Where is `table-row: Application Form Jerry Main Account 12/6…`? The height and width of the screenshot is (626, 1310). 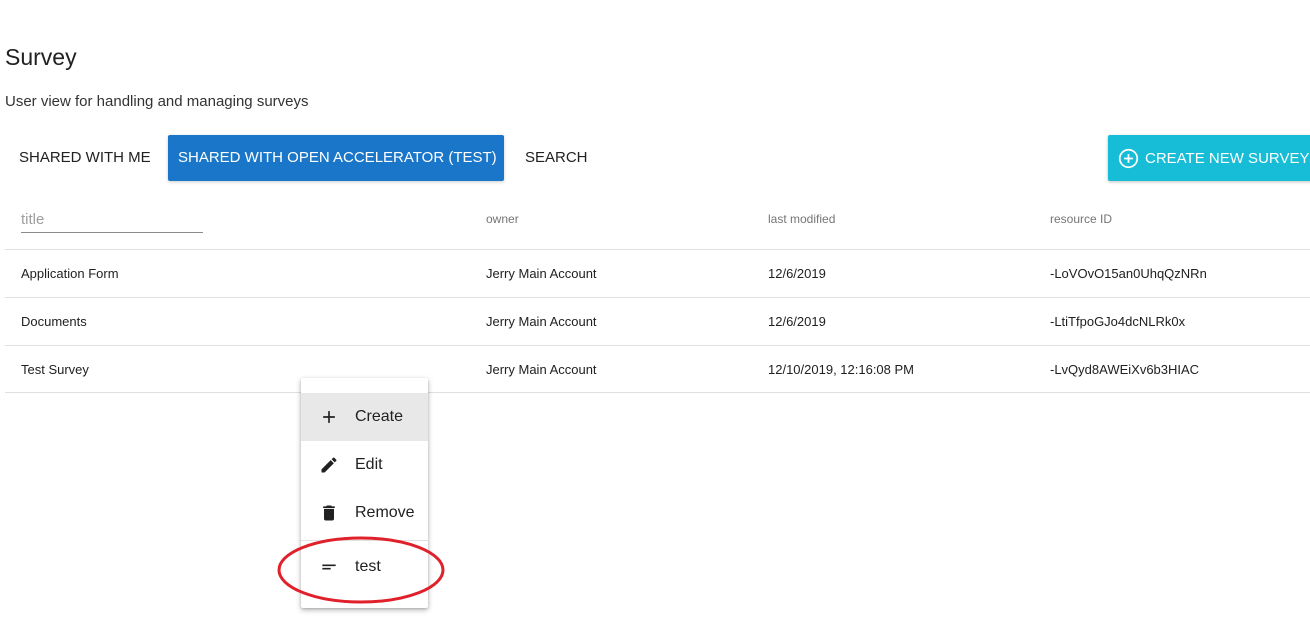 table-row: Application Form Jerry Main Account 12/6… is located at coordinates (657, 273).